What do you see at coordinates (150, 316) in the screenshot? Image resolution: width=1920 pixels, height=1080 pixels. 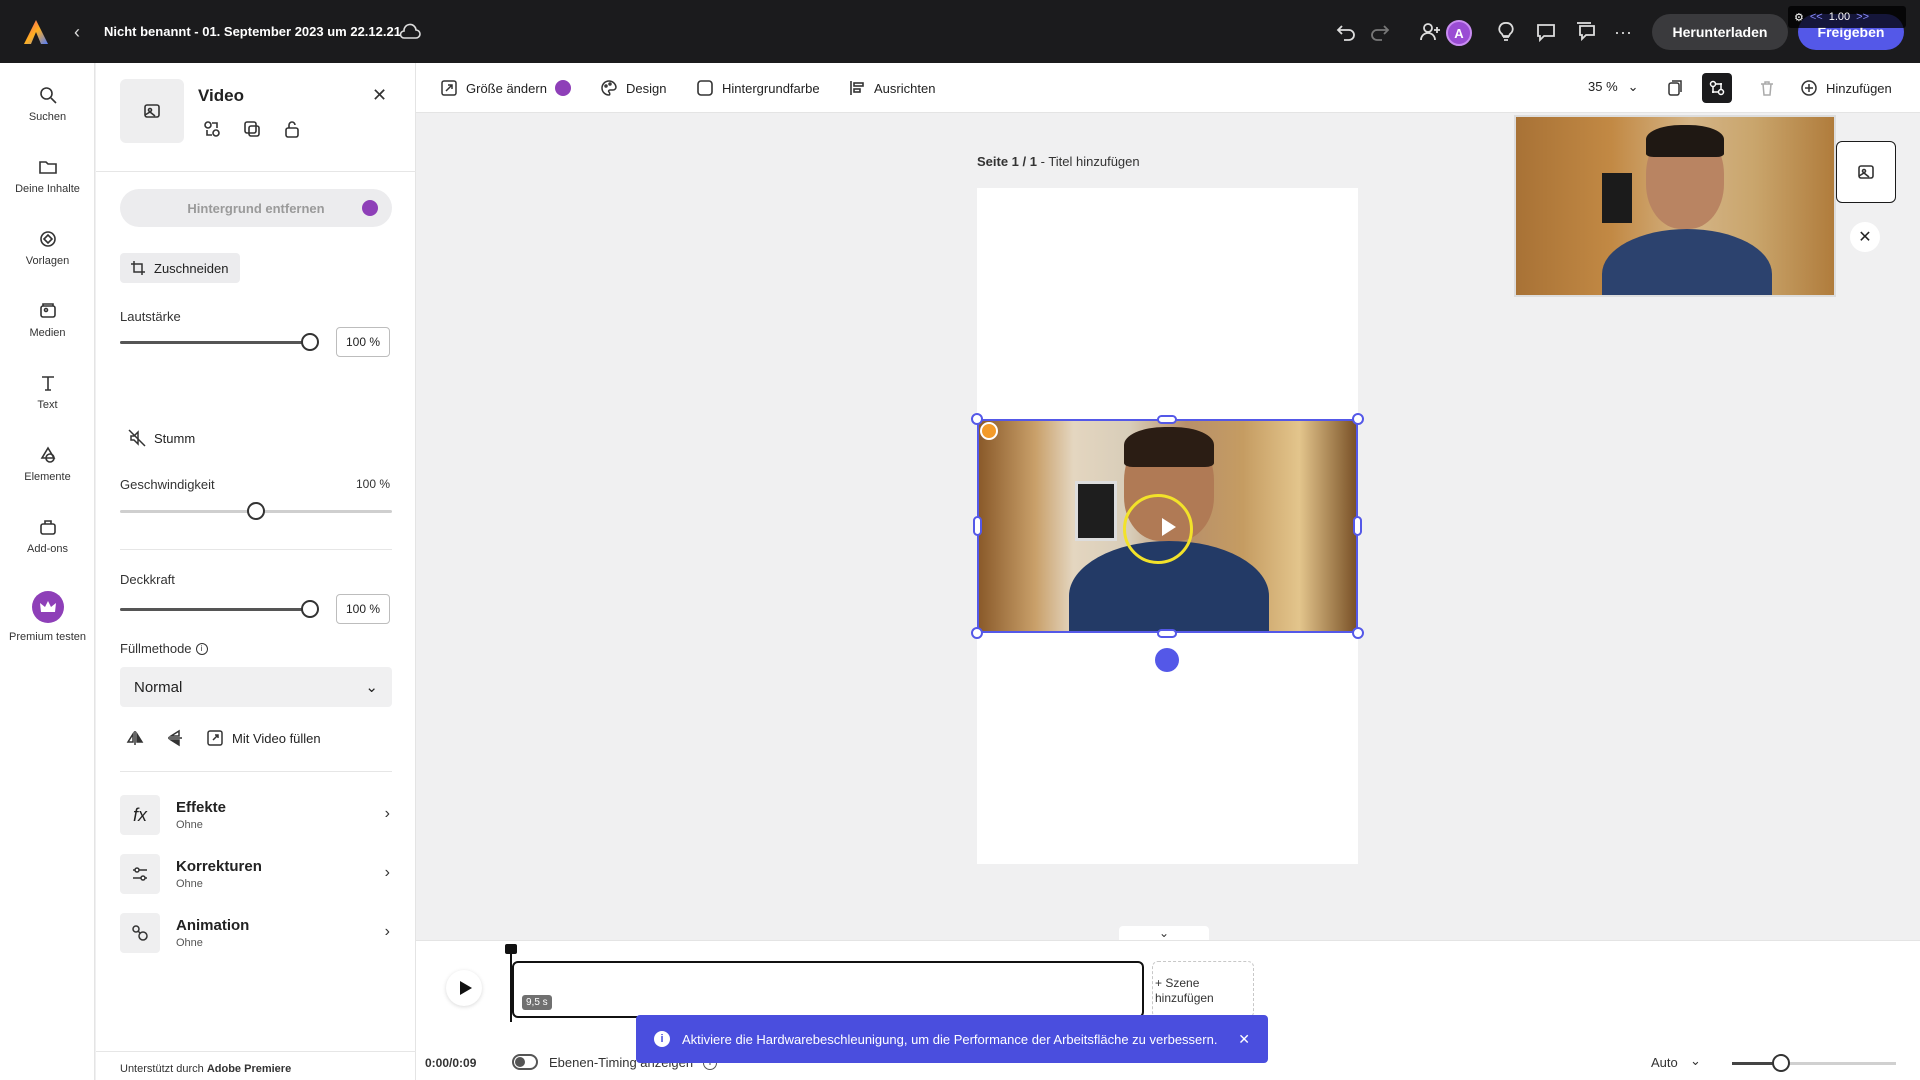 I see `volume-label: Lautstärke` at bounding box center [150, 316].